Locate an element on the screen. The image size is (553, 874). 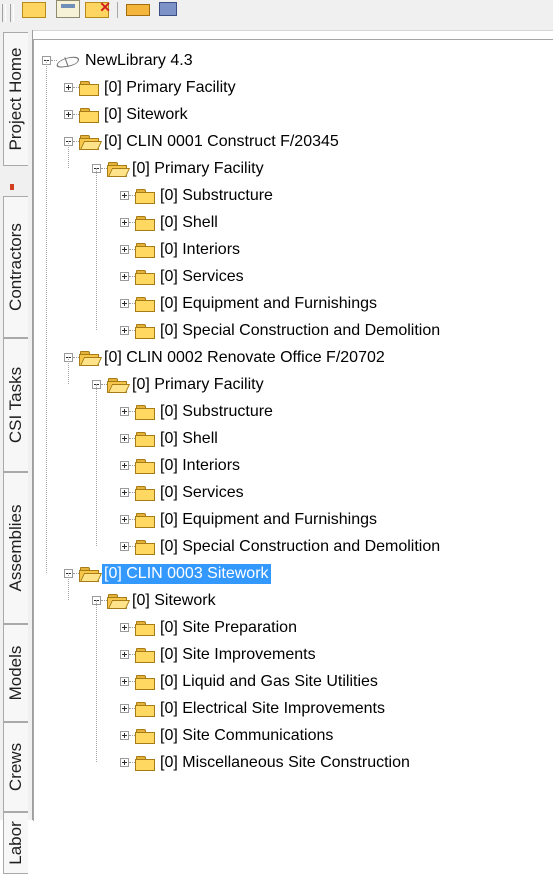
tab-contractors: Contractors is located at coordinates (15, 267).